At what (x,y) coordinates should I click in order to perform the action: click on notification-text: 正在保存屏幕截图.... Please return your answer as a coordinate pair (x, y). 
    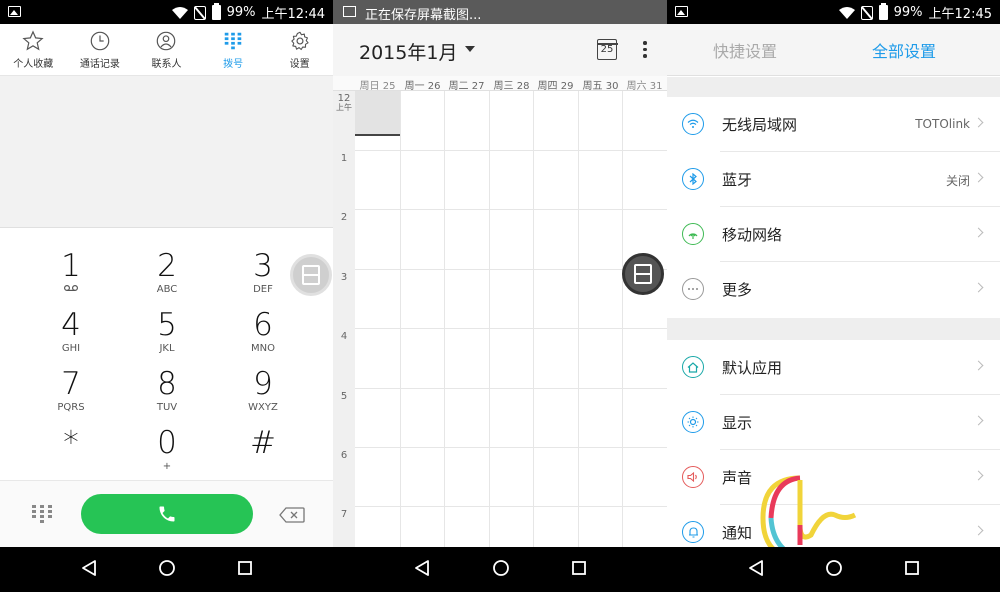
    Looking at the image, I should click on (423, 15).